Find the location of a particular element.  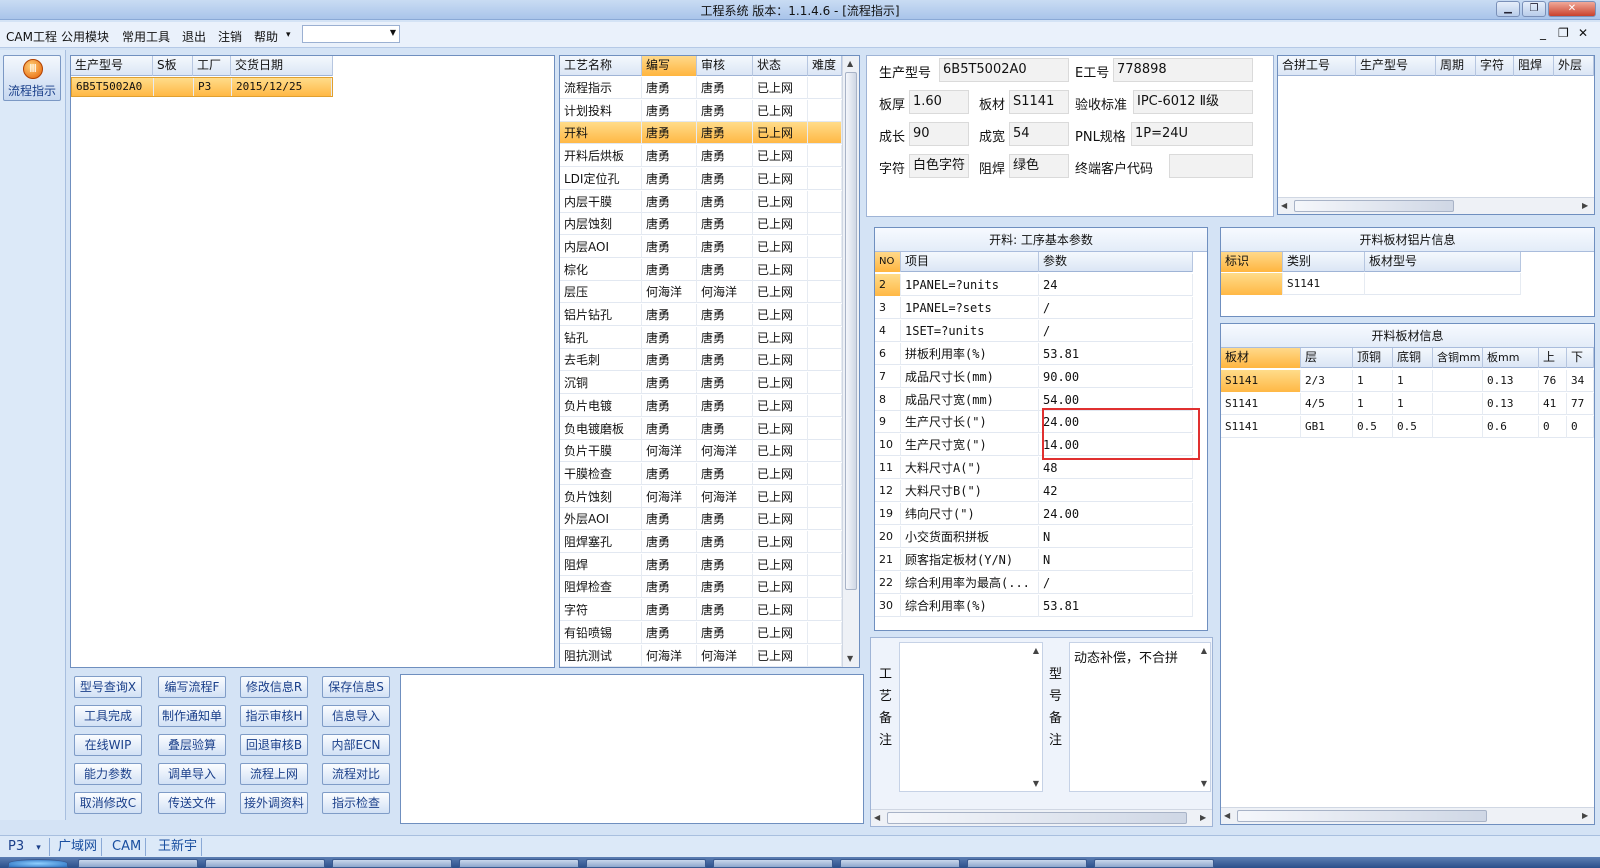

table-row: 阻焊 唐勇 唐勇 已上网 is located at coordinates (701, 564).